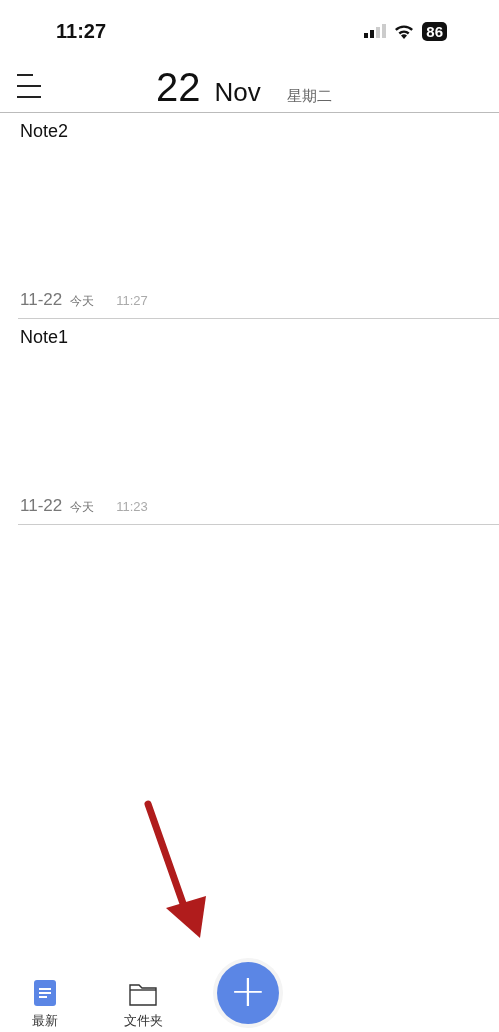 Image resolution: width=499 pixels, height=1032 pixels. Describe the element at coordinates (259, 131) in the screenshot. I see `note-title: Note2` at that location.